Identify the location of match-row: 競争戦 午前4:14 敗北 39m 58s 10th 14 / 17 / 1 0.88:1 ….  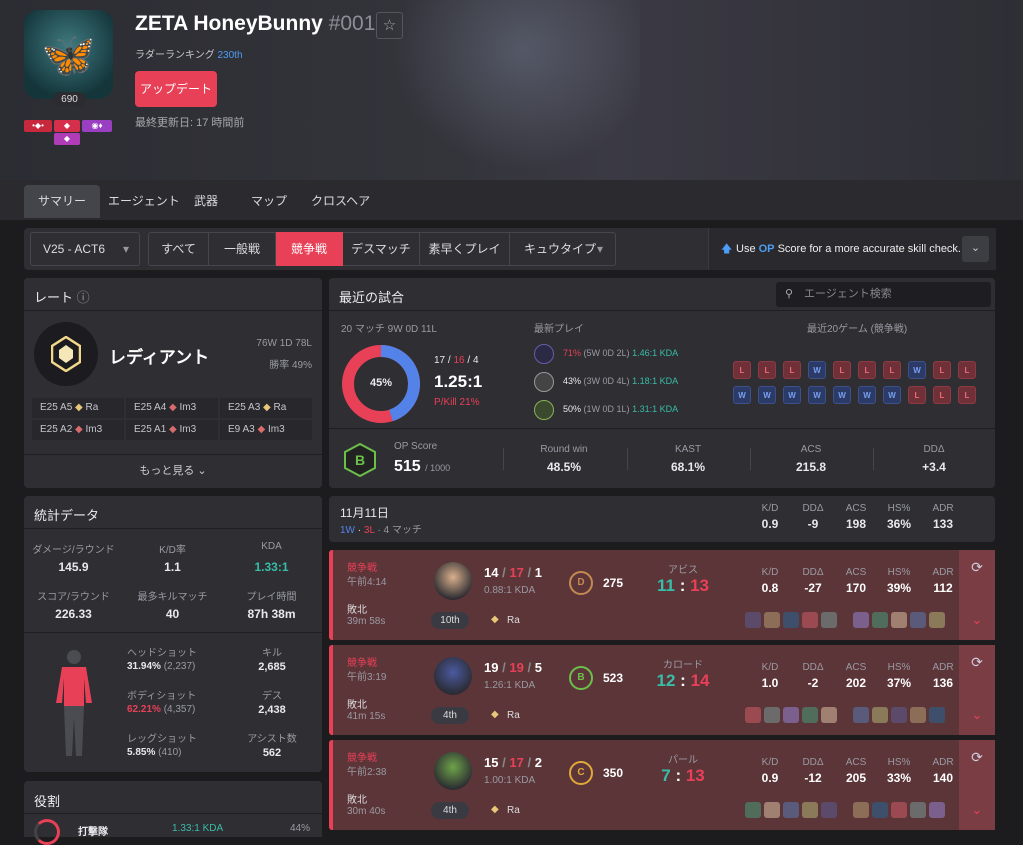
(662, 595).